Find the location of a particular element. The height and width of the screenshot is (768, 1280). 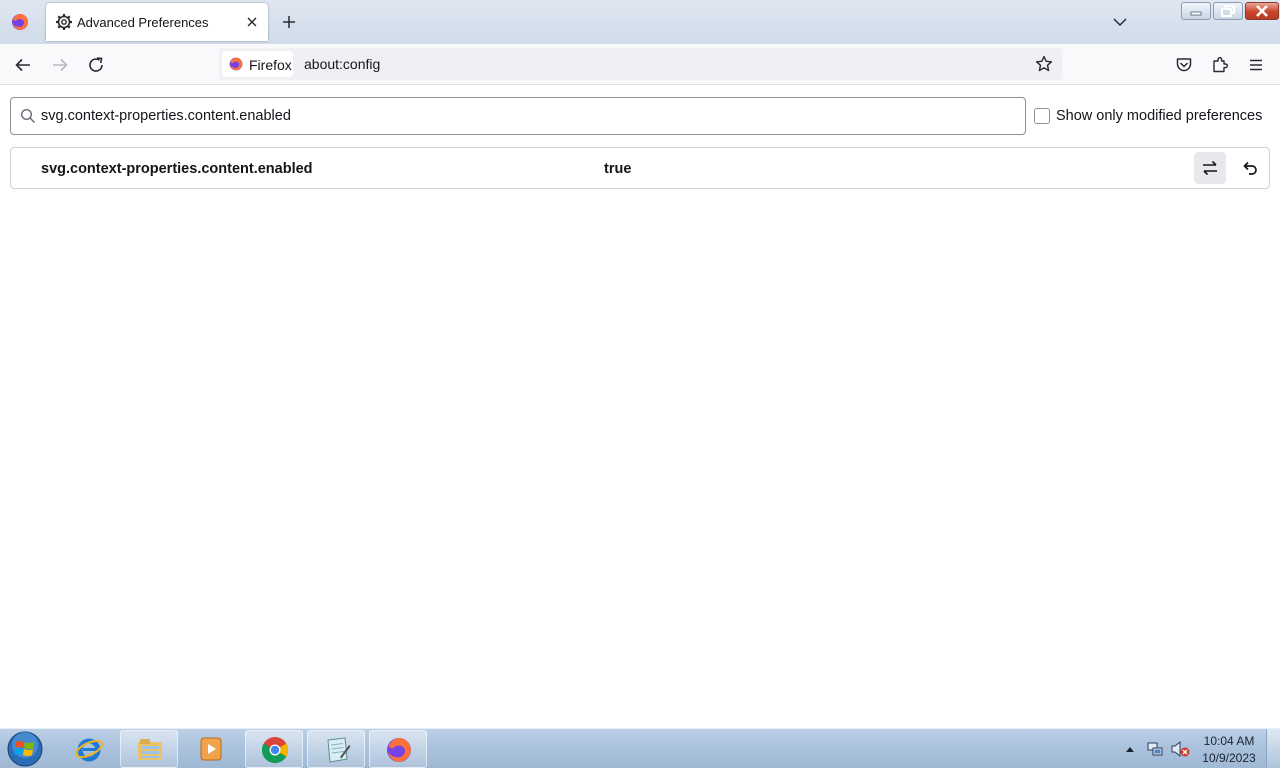

show-modified-checkbox is located at coordinates (1042, 116).